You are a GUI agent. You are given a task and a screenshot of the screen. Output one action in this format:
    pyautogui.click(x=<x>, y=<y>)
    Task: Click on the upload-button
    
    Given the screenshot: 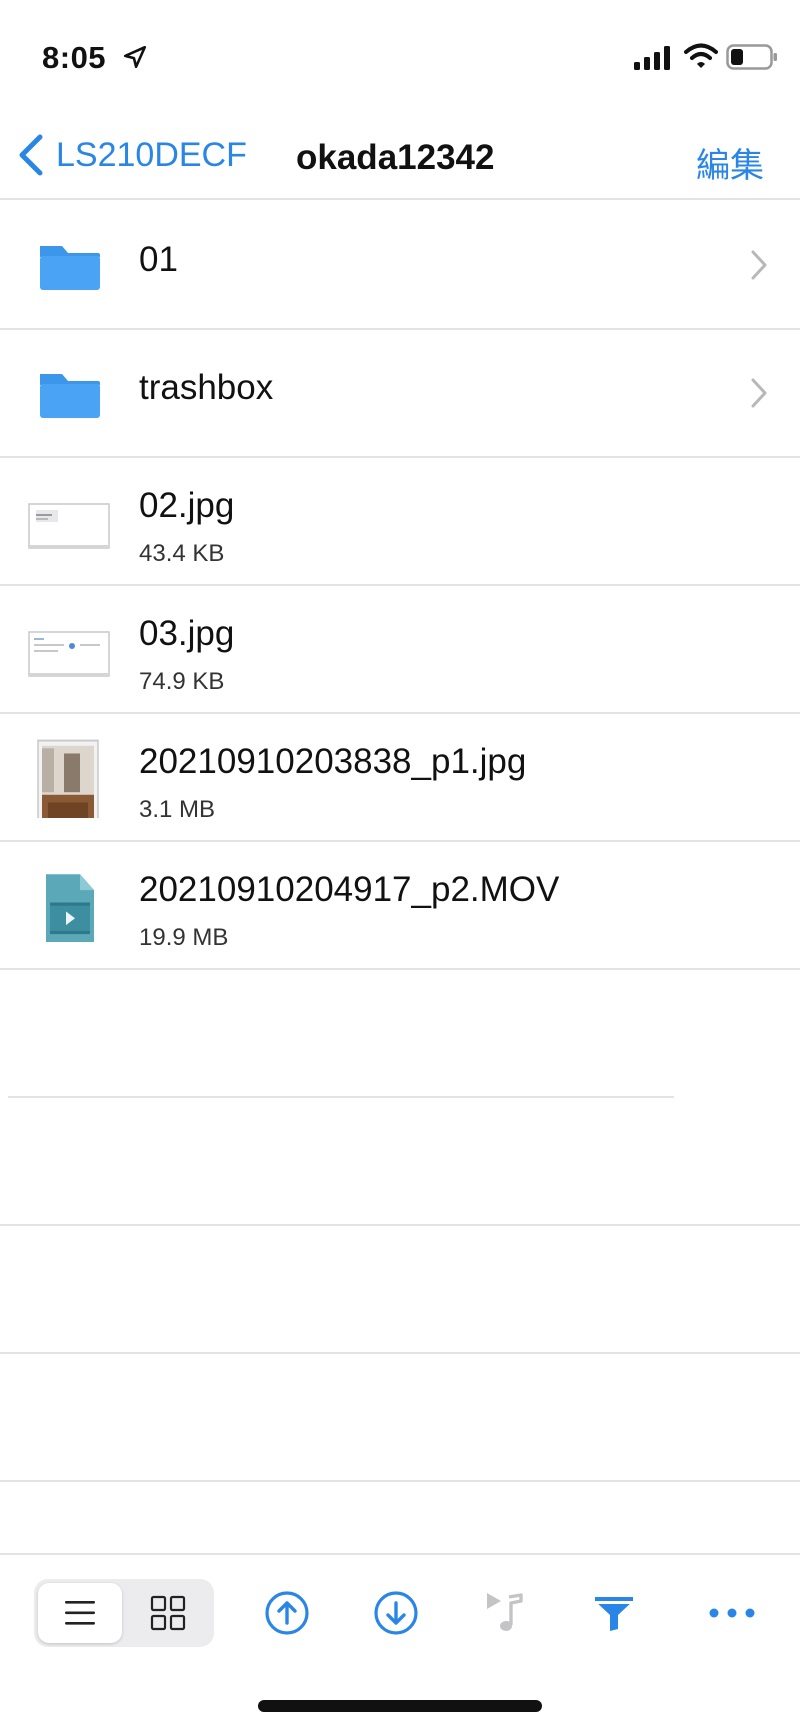 What is the action you would take?
    pyautogui.click(x=287, y=1613)
    